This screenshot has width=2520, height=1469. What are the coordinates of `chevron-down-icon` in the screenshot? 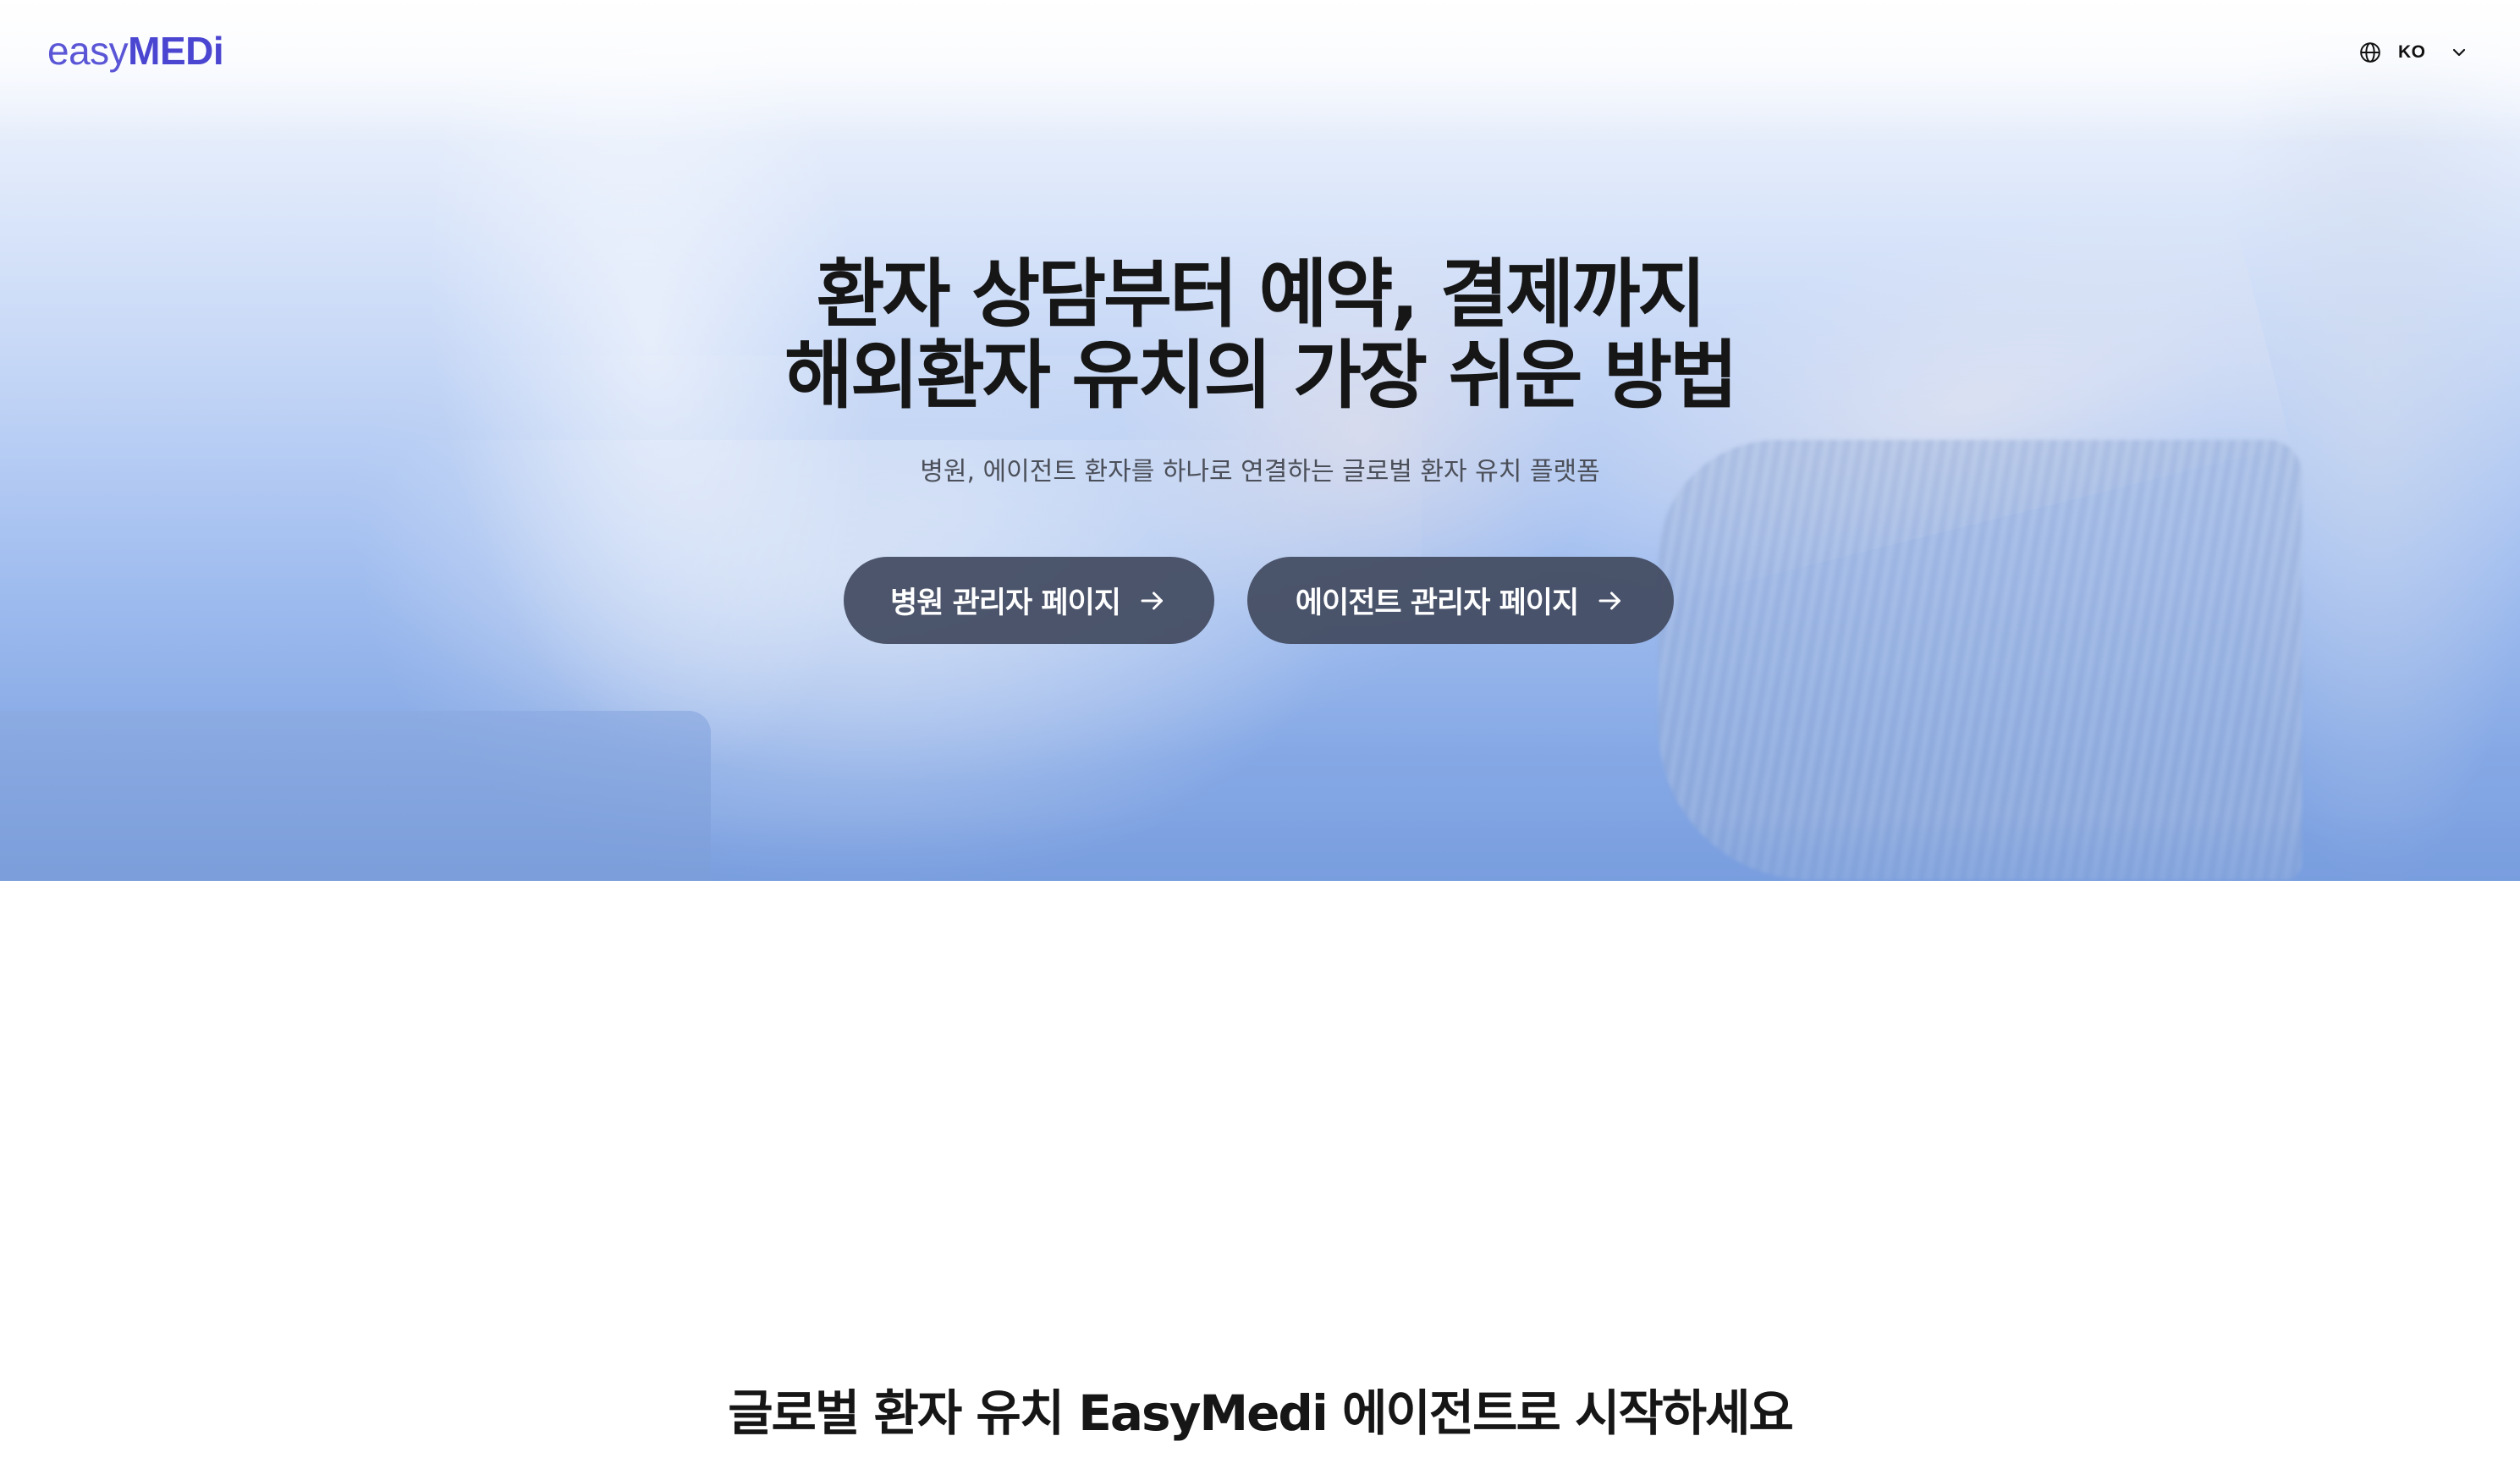 It's located at (2459, 53).